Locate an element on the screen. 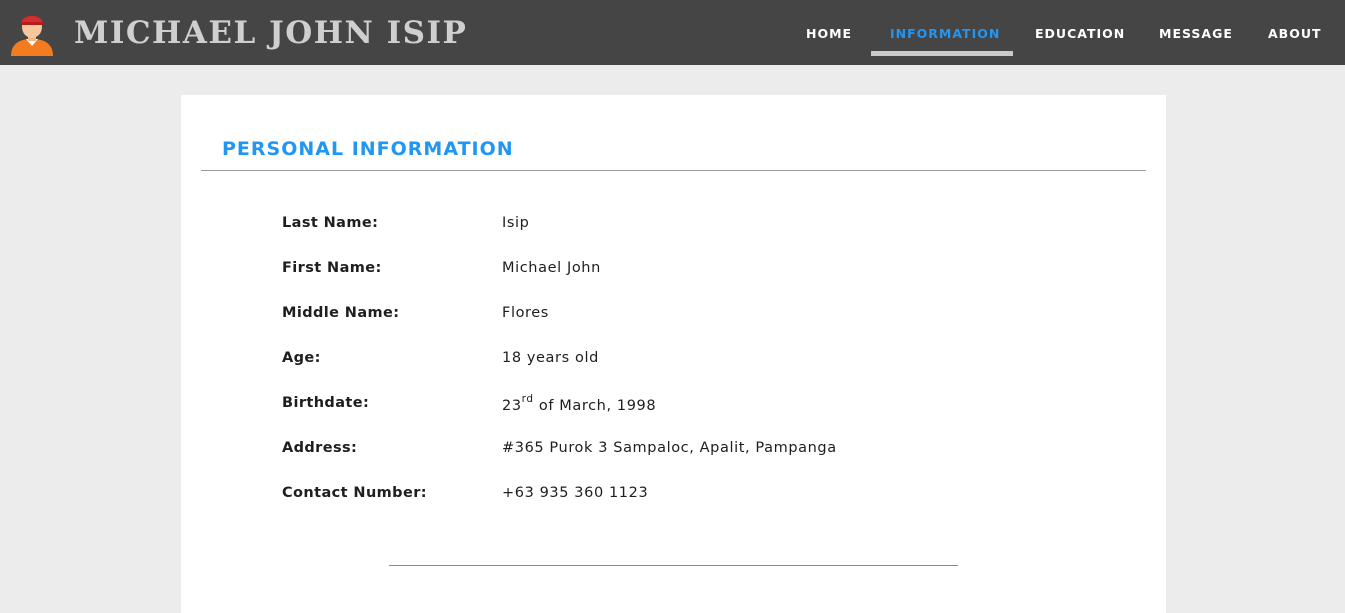  field-value: 23rd of March, 1998 is located at coordinates (579, 406).